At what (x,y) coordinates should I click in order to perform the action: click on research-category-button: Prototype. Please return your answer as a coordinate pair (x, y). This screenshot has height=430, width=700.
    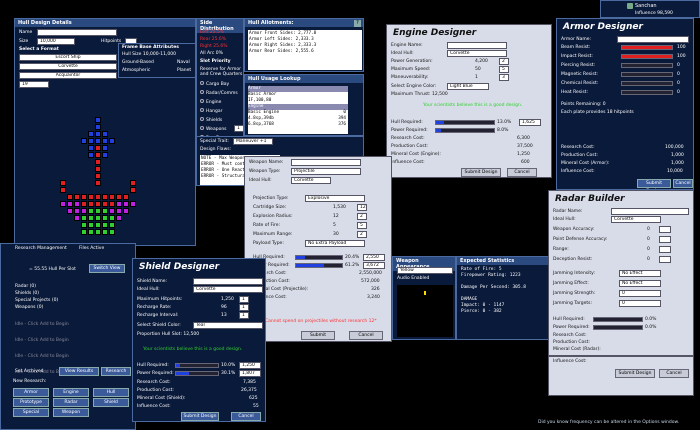
    Looking at the image, I should click on (31, 402).